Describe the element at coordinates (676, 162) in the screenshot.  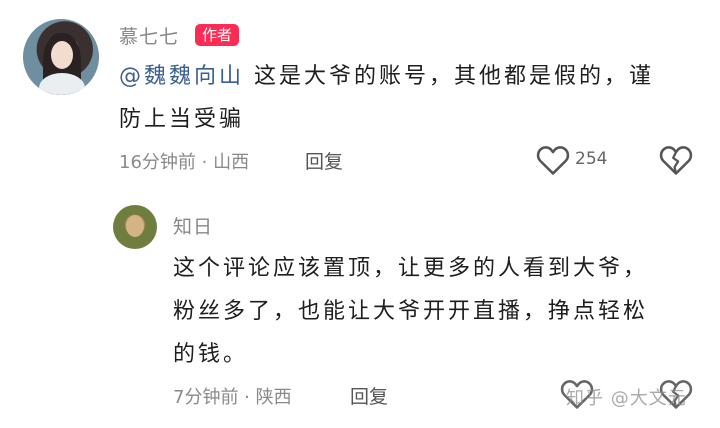
I see `broken-heart-icon` at that location.